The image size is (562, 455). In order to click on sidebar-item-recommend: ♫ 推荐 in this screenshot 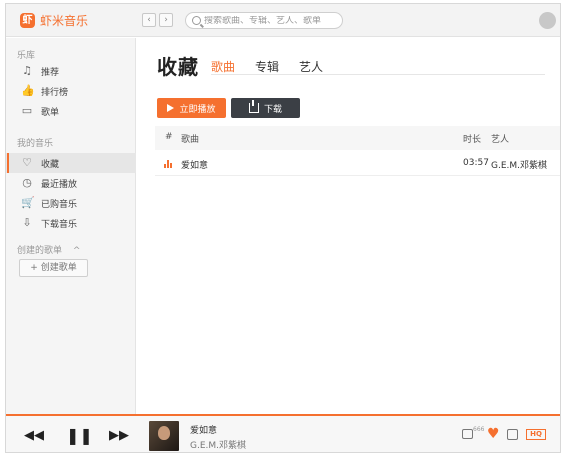, I will do `click(71, 71)`.